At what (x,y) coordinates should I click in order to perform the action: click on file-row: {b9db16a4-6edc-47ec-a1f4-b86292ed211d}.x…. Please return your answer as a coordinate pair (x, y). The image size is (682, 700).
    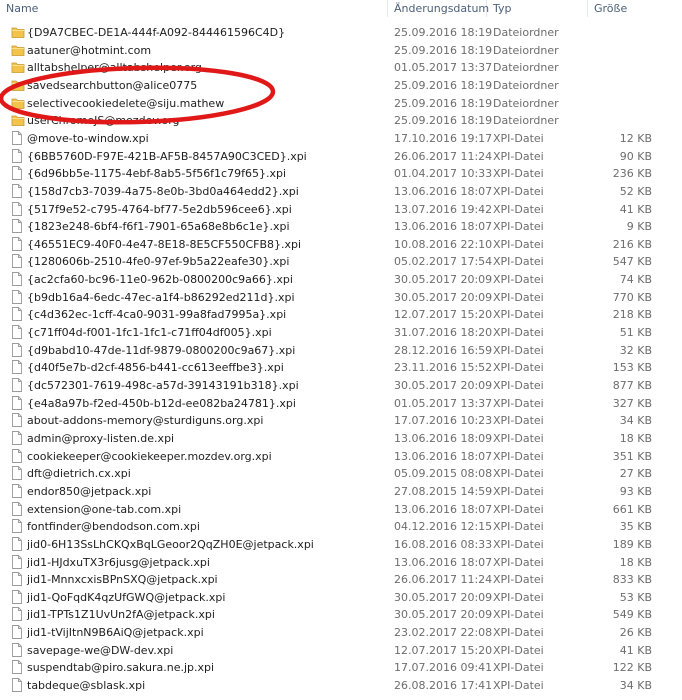
    Looking at the image, I should click on (341, 298).